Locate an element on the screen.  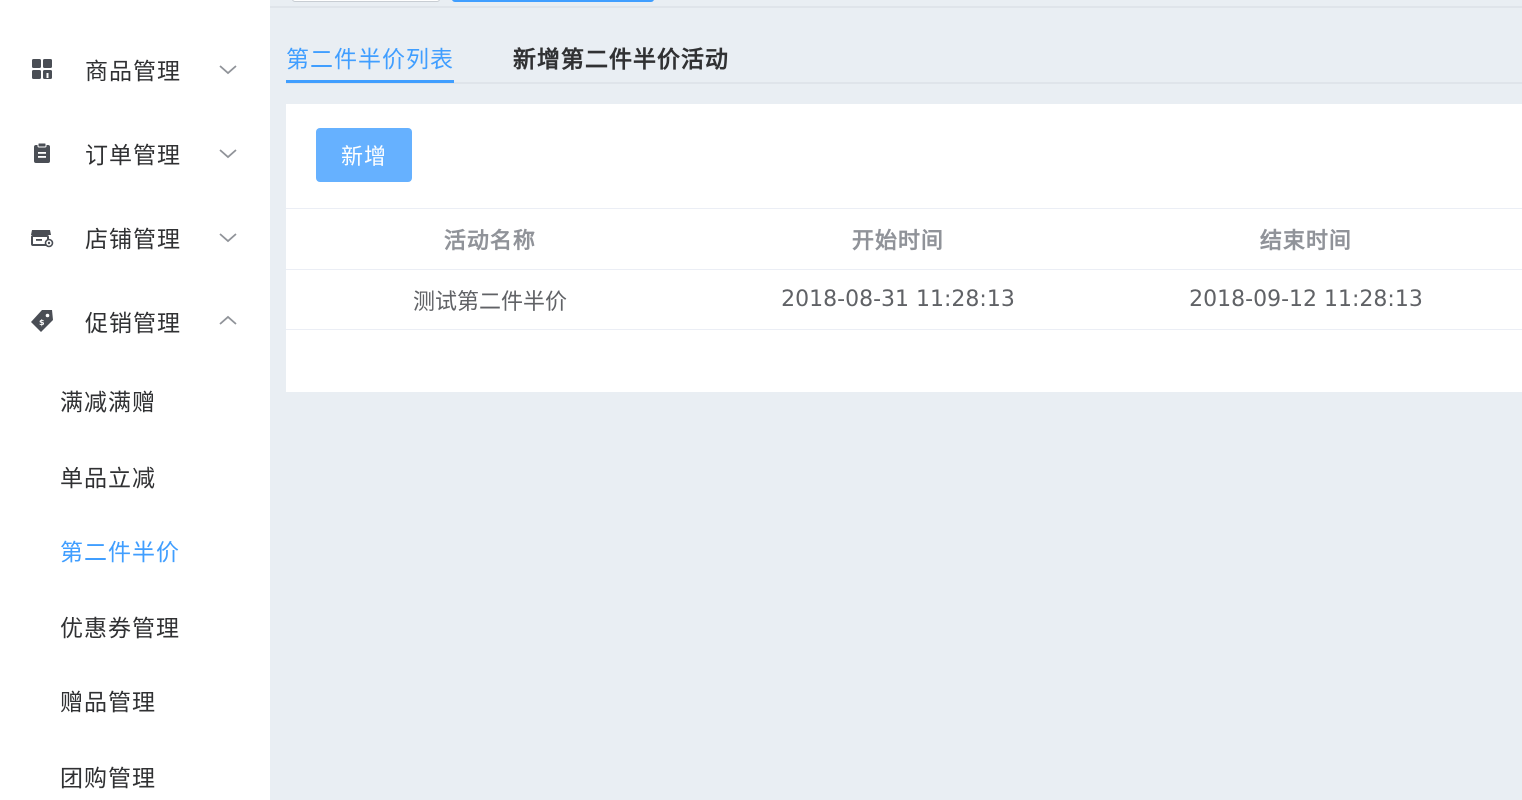
tab-second-half-price-list: 第二件半价列表 is located at coordinates (370, 57).